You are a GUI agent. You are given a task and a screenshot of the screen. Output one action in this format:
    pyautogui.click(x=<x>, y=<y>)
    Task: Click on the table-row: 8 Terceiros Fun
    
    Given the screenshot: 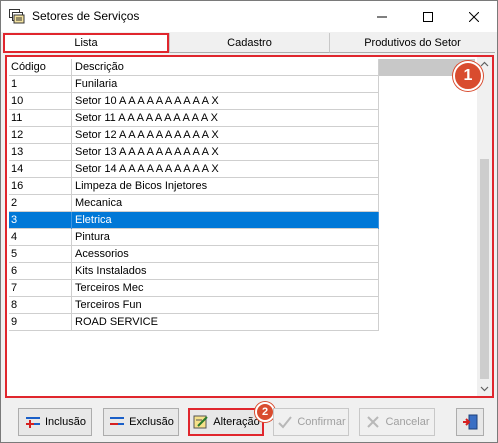 What is the action you would take?
    pyautogui.click(x=194, y=305)
    